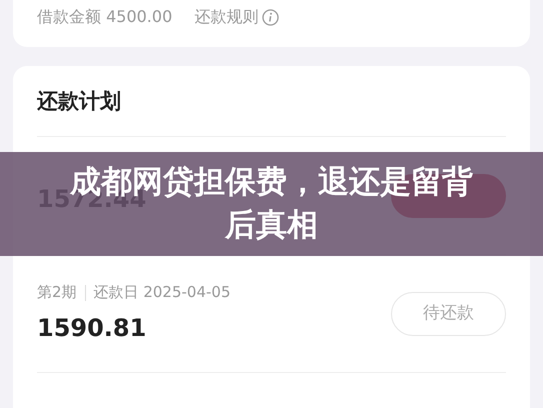  Describe the element at coordinates (57, 293) in the screenshot. I see `period-label: 第2期` at that location.